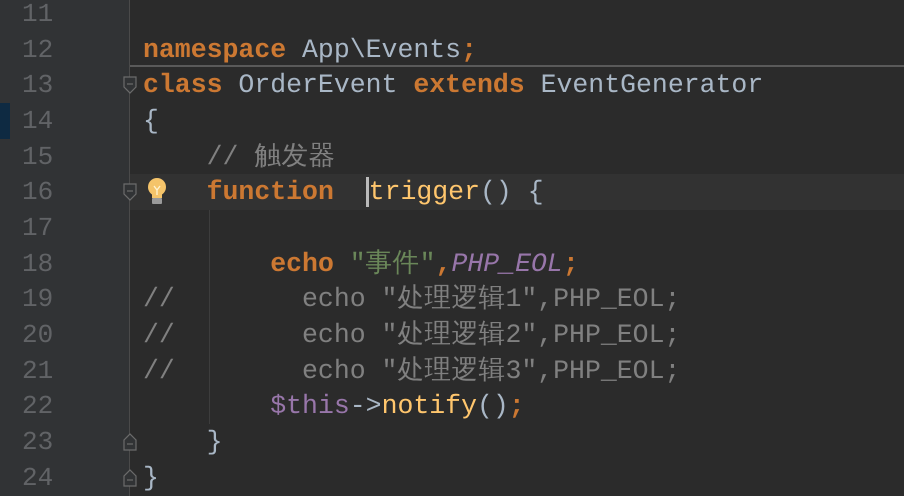 The height and width of the screenshot is (496, 904). What do you see at coordinates (302, 264) in the screenshot?
I see `keyword-text: echo` at bounding box center [302, 264].